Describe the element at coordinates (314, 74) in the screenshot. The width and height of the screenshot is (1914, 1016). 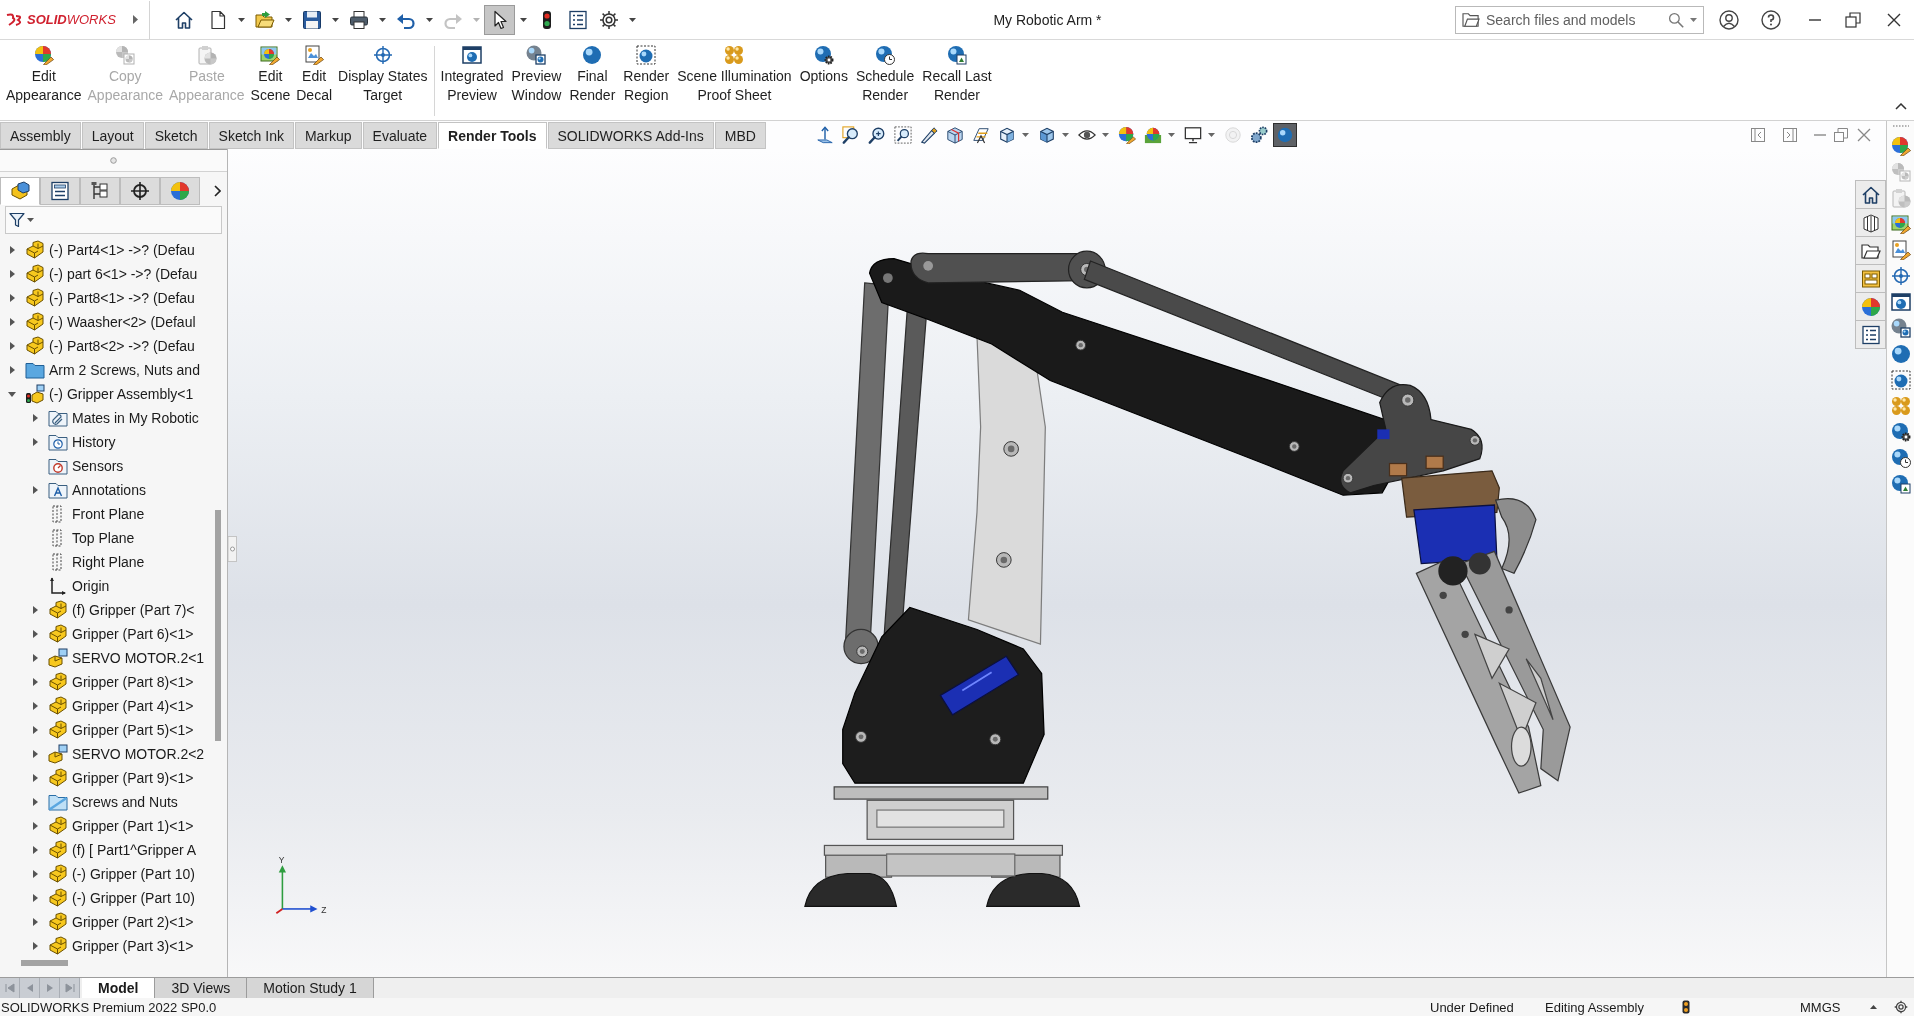
I see `ribbon-button: Edit Decal` at that location.